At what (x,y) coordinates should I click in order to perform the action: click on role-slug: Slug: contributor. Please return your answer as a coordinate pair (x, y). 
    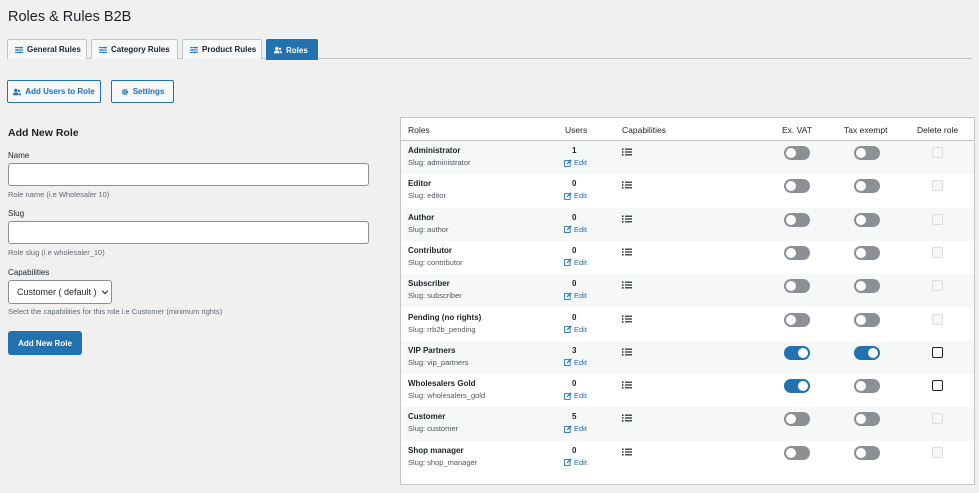
    Looking at the image, I should click on (435, 262).